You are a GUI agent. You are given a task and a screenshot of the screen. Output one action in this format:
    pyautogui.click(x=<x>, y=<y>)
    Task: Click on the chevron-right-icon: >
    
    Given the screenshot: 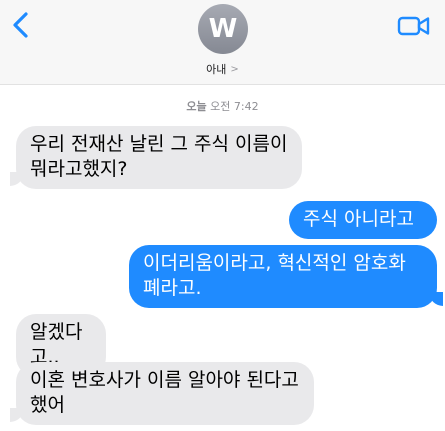 What is the action you would take?
    pyautogui.click(x=234, y=69)
    